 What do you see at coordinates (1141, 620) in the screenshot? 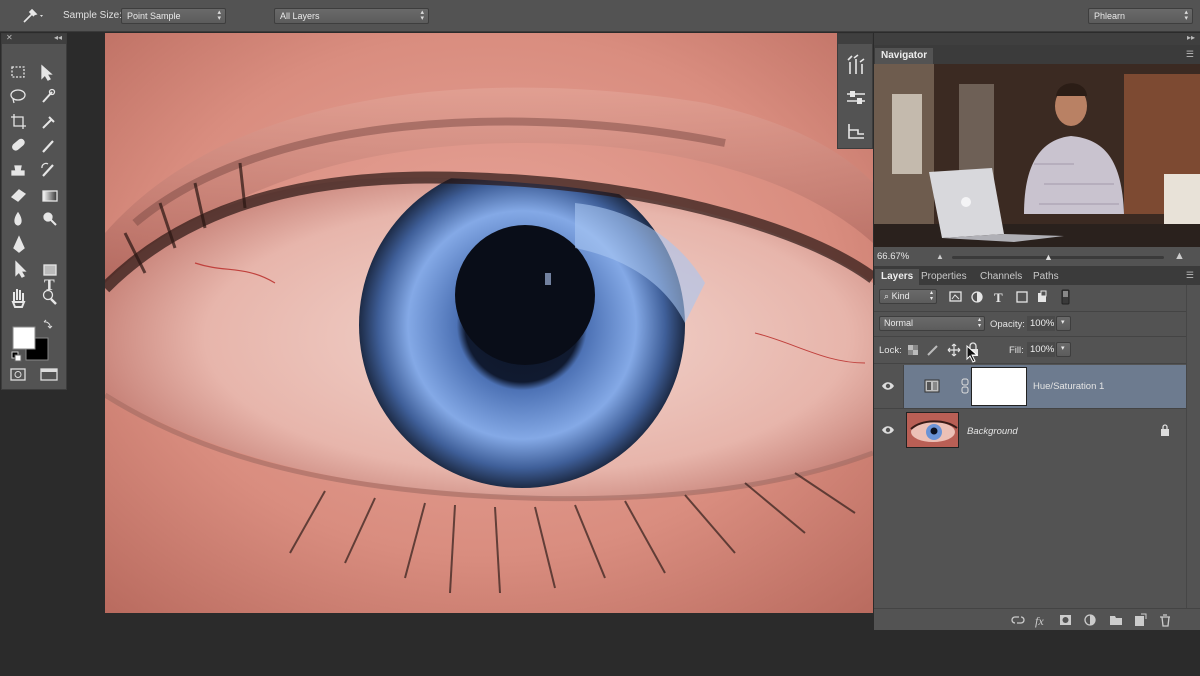
I see `new-layer-icon` at bounding box center [1141, 620].